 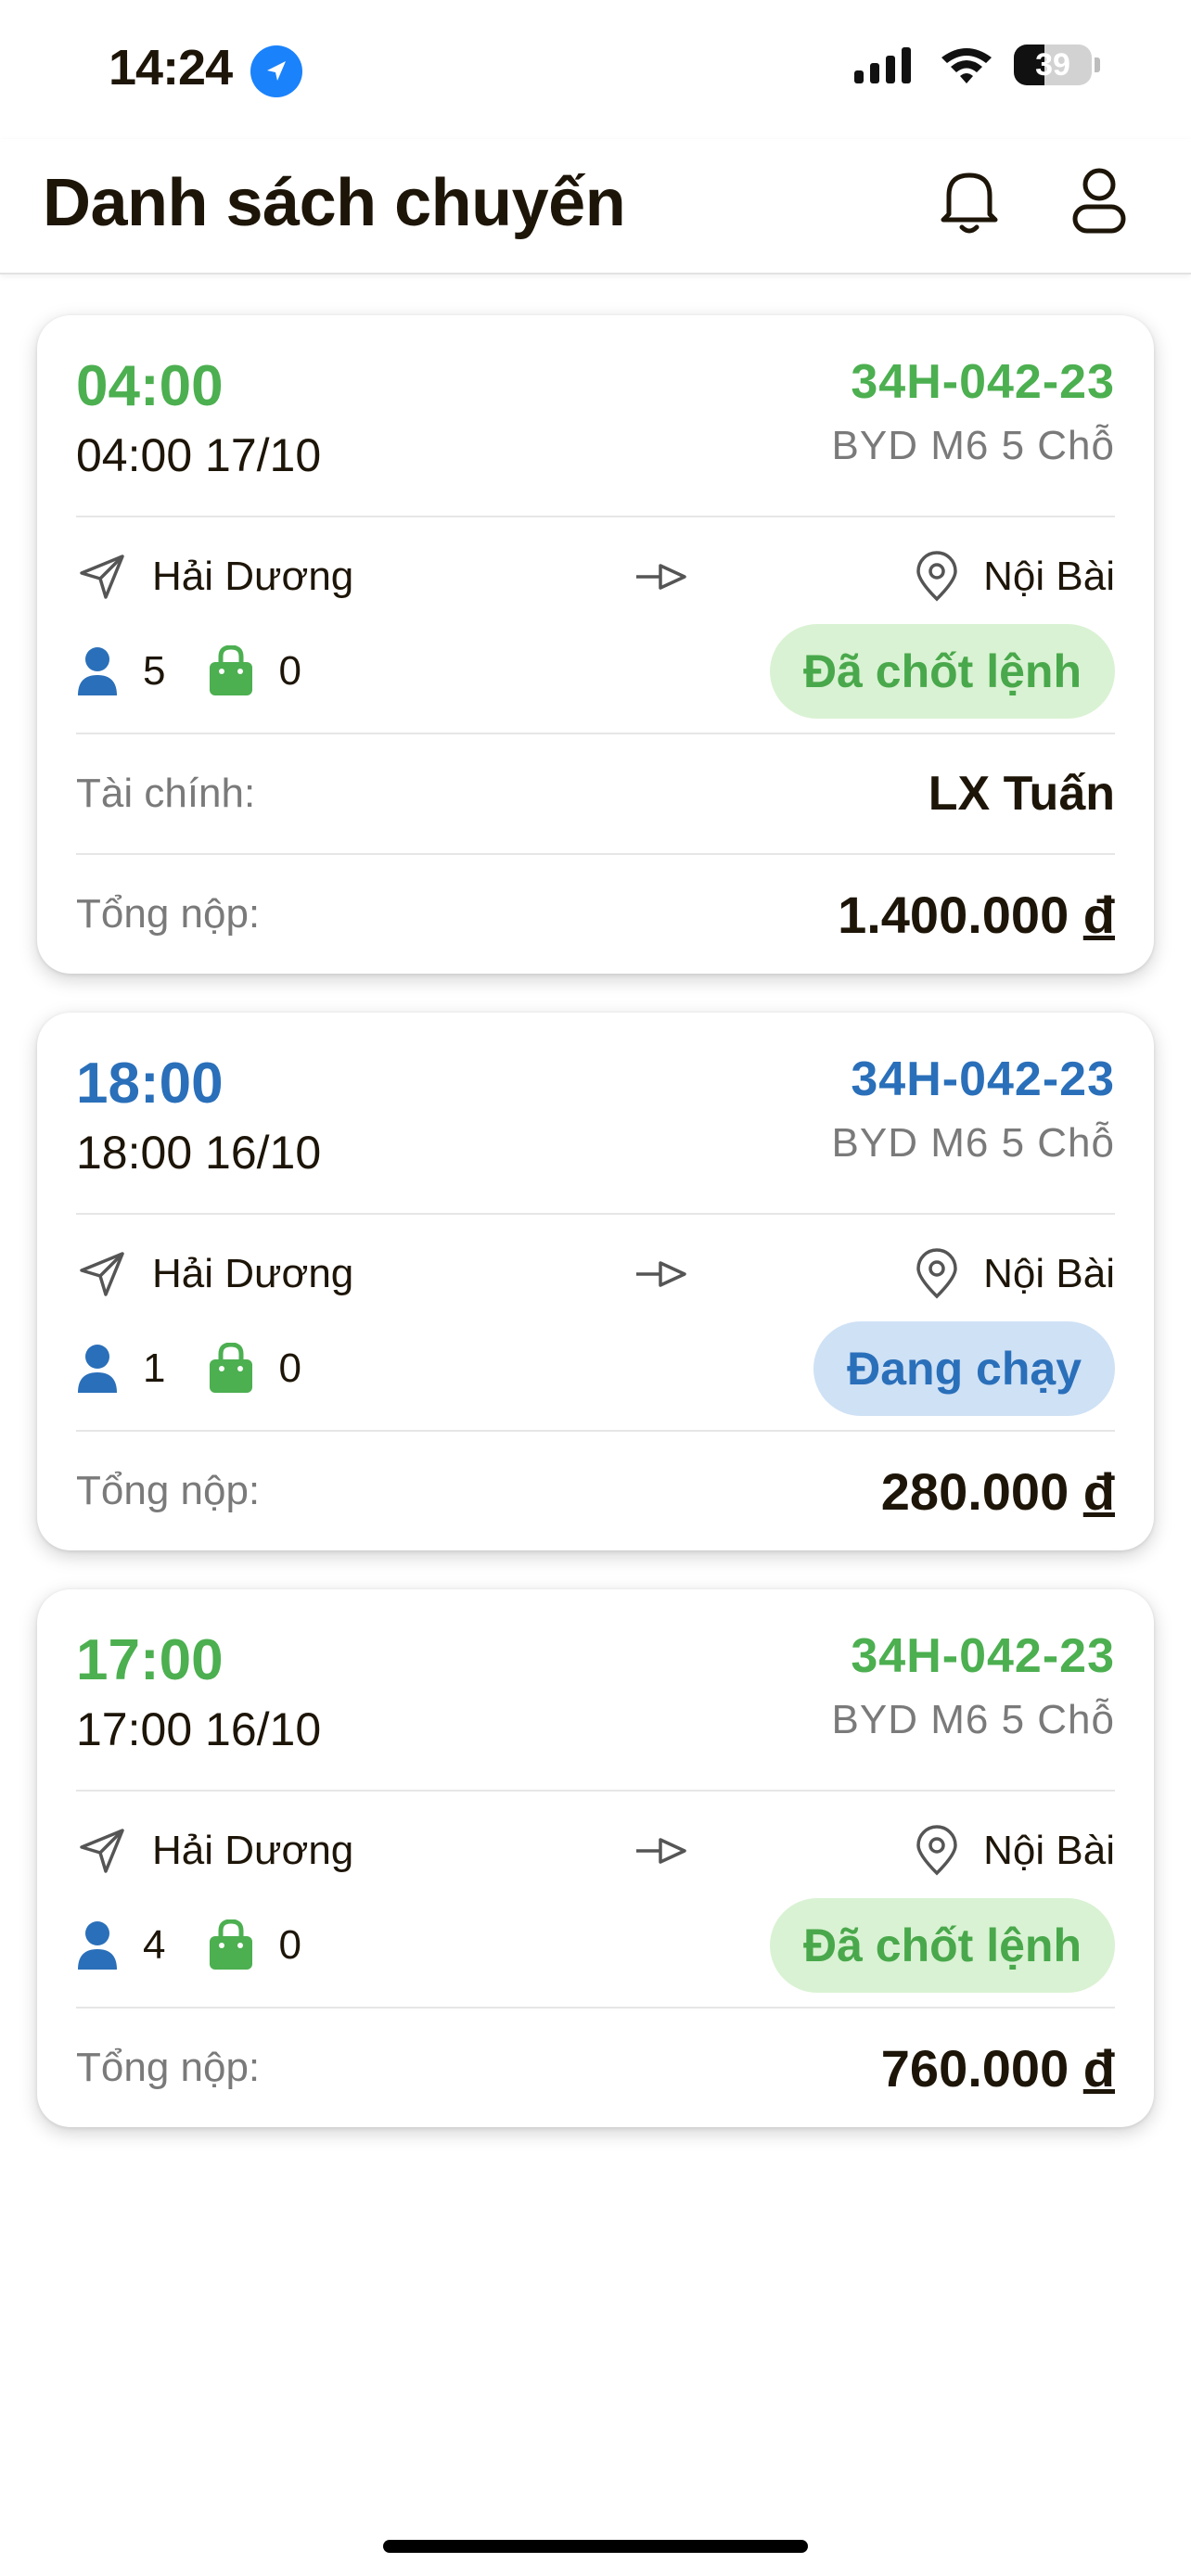 What do you see at coordinates (199, 455) in the screenshot?
I see `trip-datetime: 04:00 17/10` at bounding box center [199, 455].